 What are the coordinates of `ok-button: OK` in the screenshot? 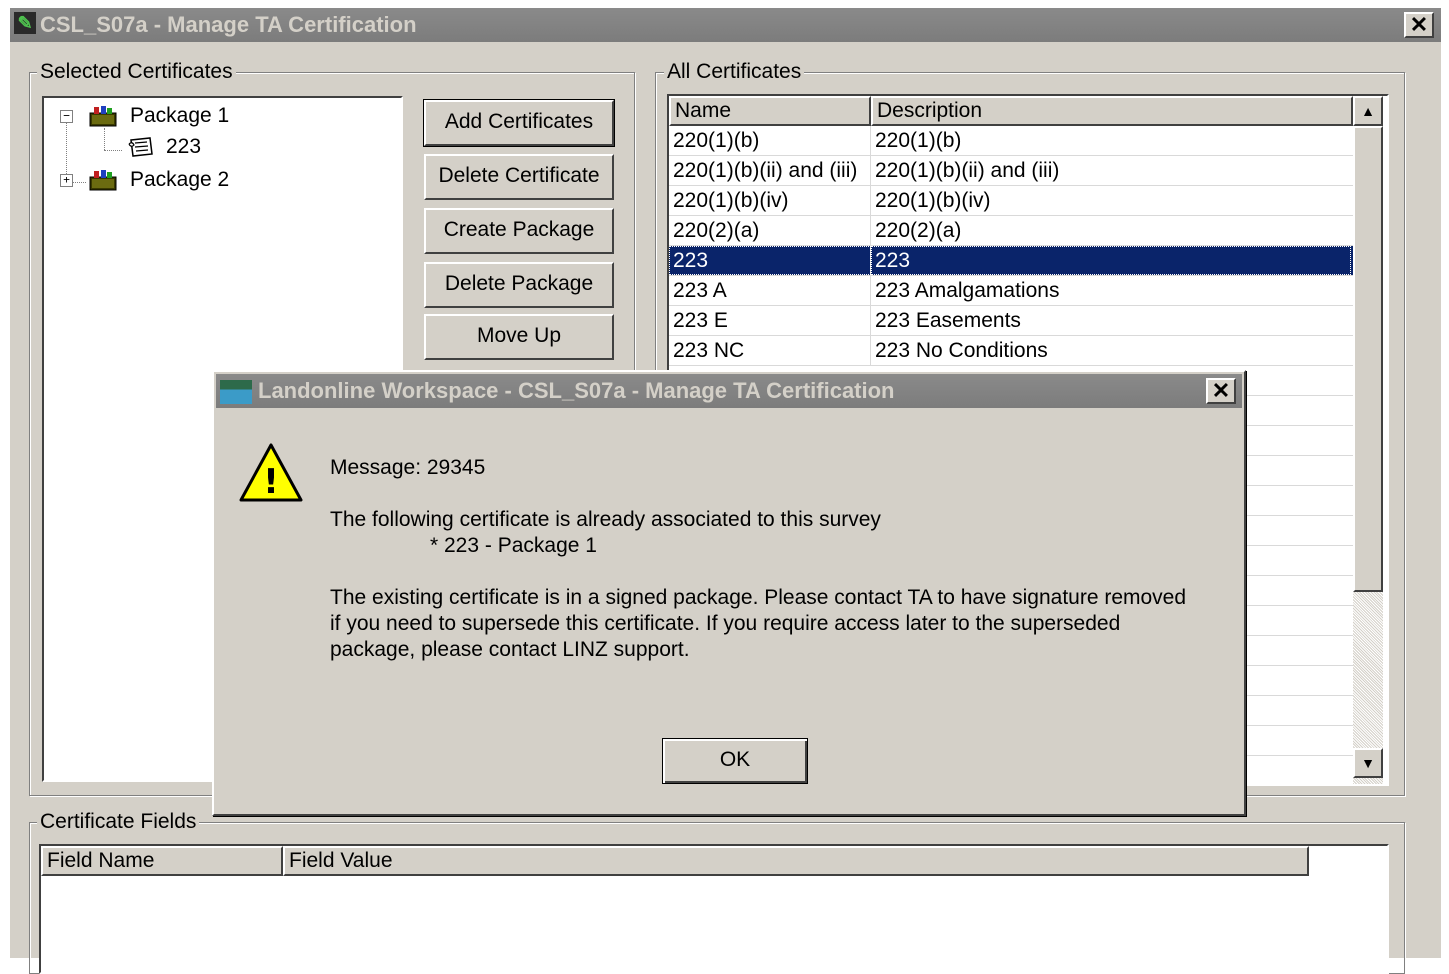 It's located at (735, 761).